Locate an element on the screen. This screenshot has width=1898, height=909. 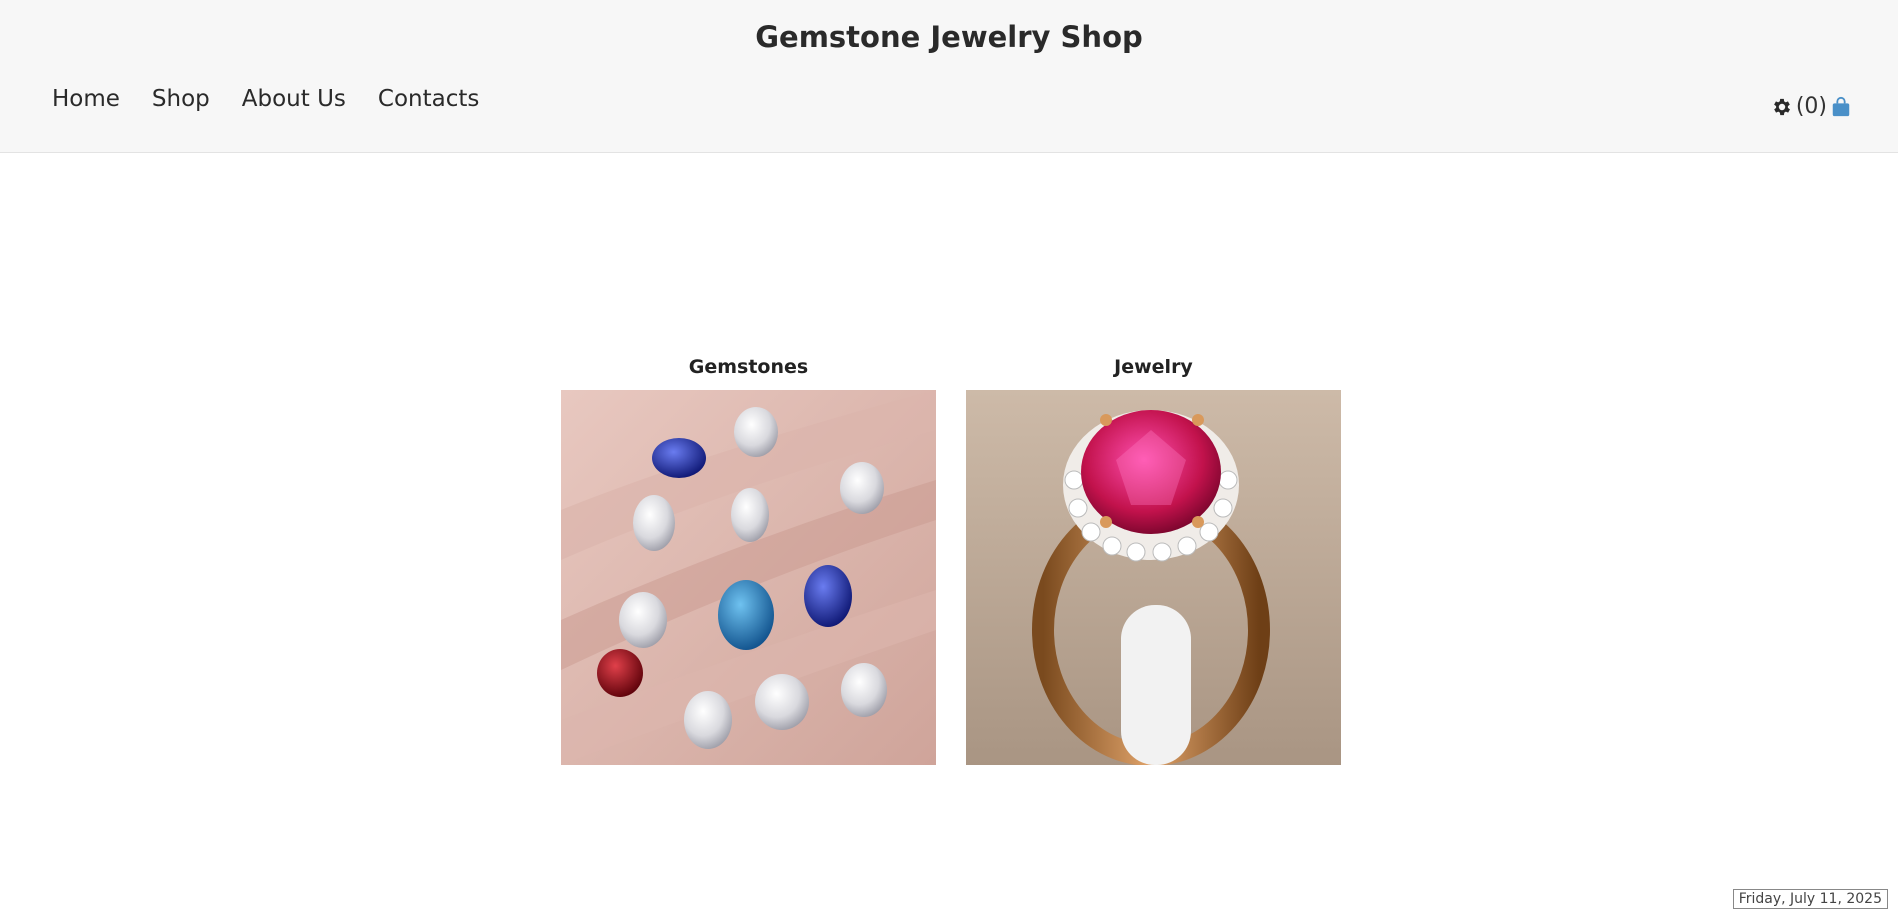
nav-about-us: About Us is located at coordinates (294, 99).